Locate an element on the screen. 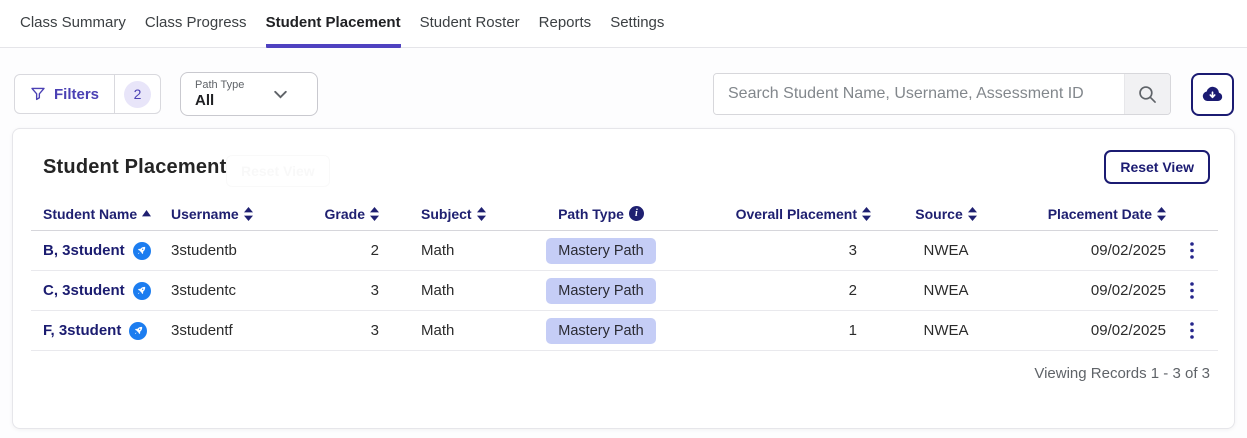 The height and width of the screenshot is (438, 1247). search-input is located at coordinates (919, 94).